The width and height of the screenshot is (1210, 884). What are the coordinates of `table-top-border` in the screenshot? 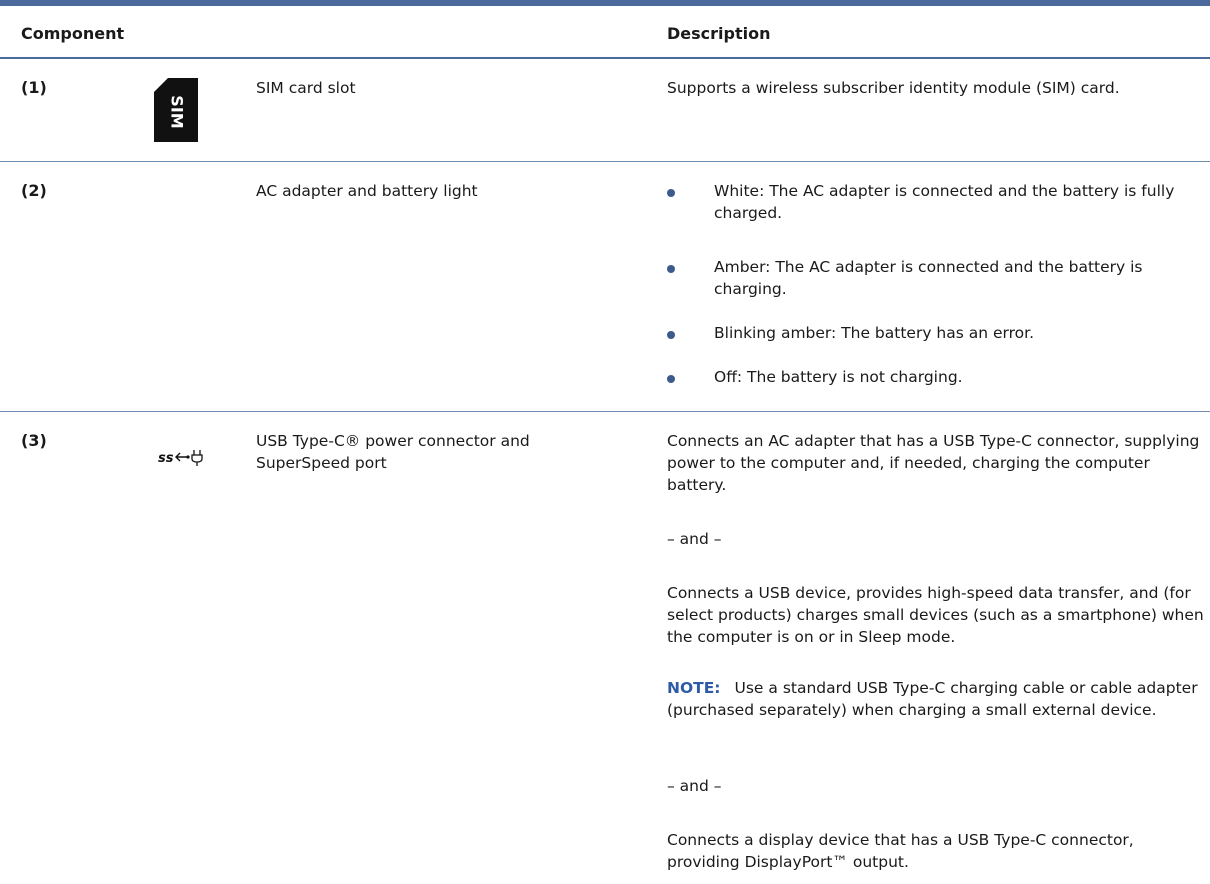 It's located at (605, 3).